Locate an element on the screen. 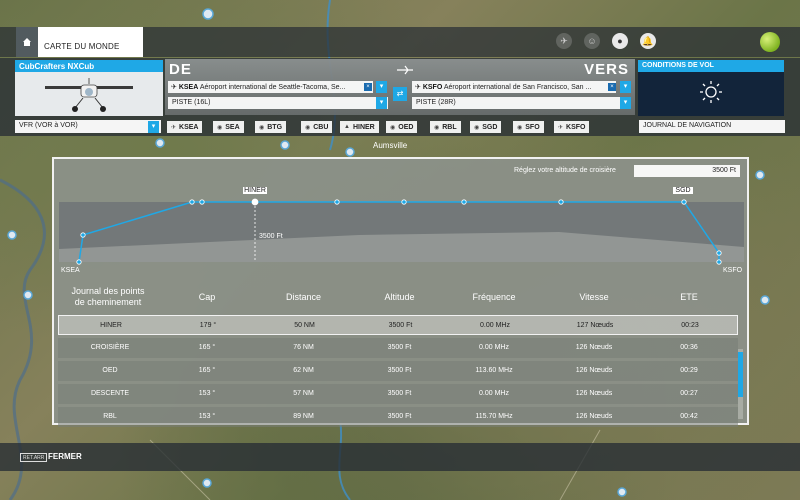 The image size is (800, 500). aircraft-card: CubCrafters NXCub is located at coordinates (89, 88).